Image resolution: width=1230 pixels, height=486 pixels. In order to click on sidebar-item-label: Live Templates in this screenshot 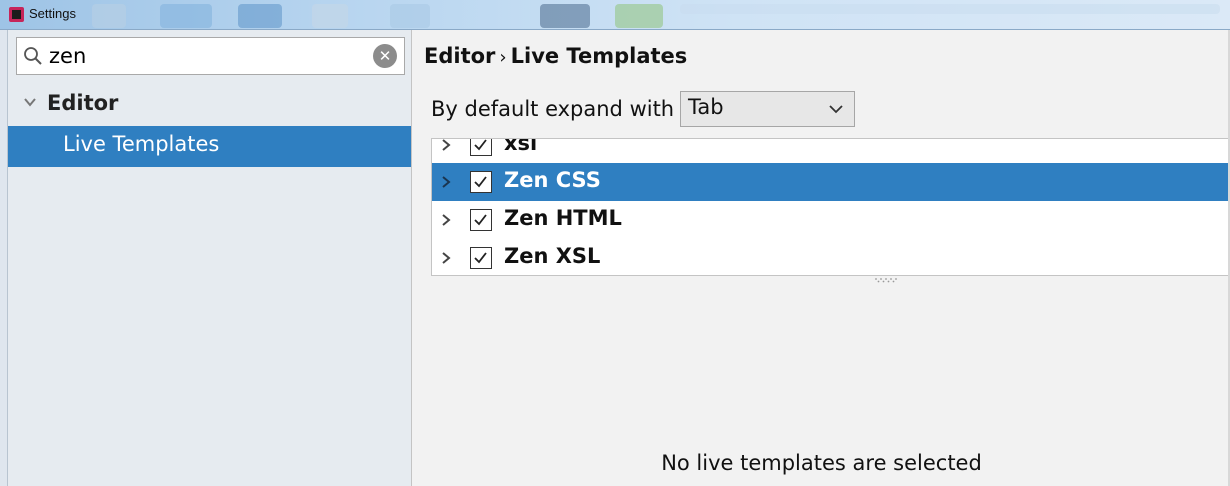, I will do `click(141, 144)`.